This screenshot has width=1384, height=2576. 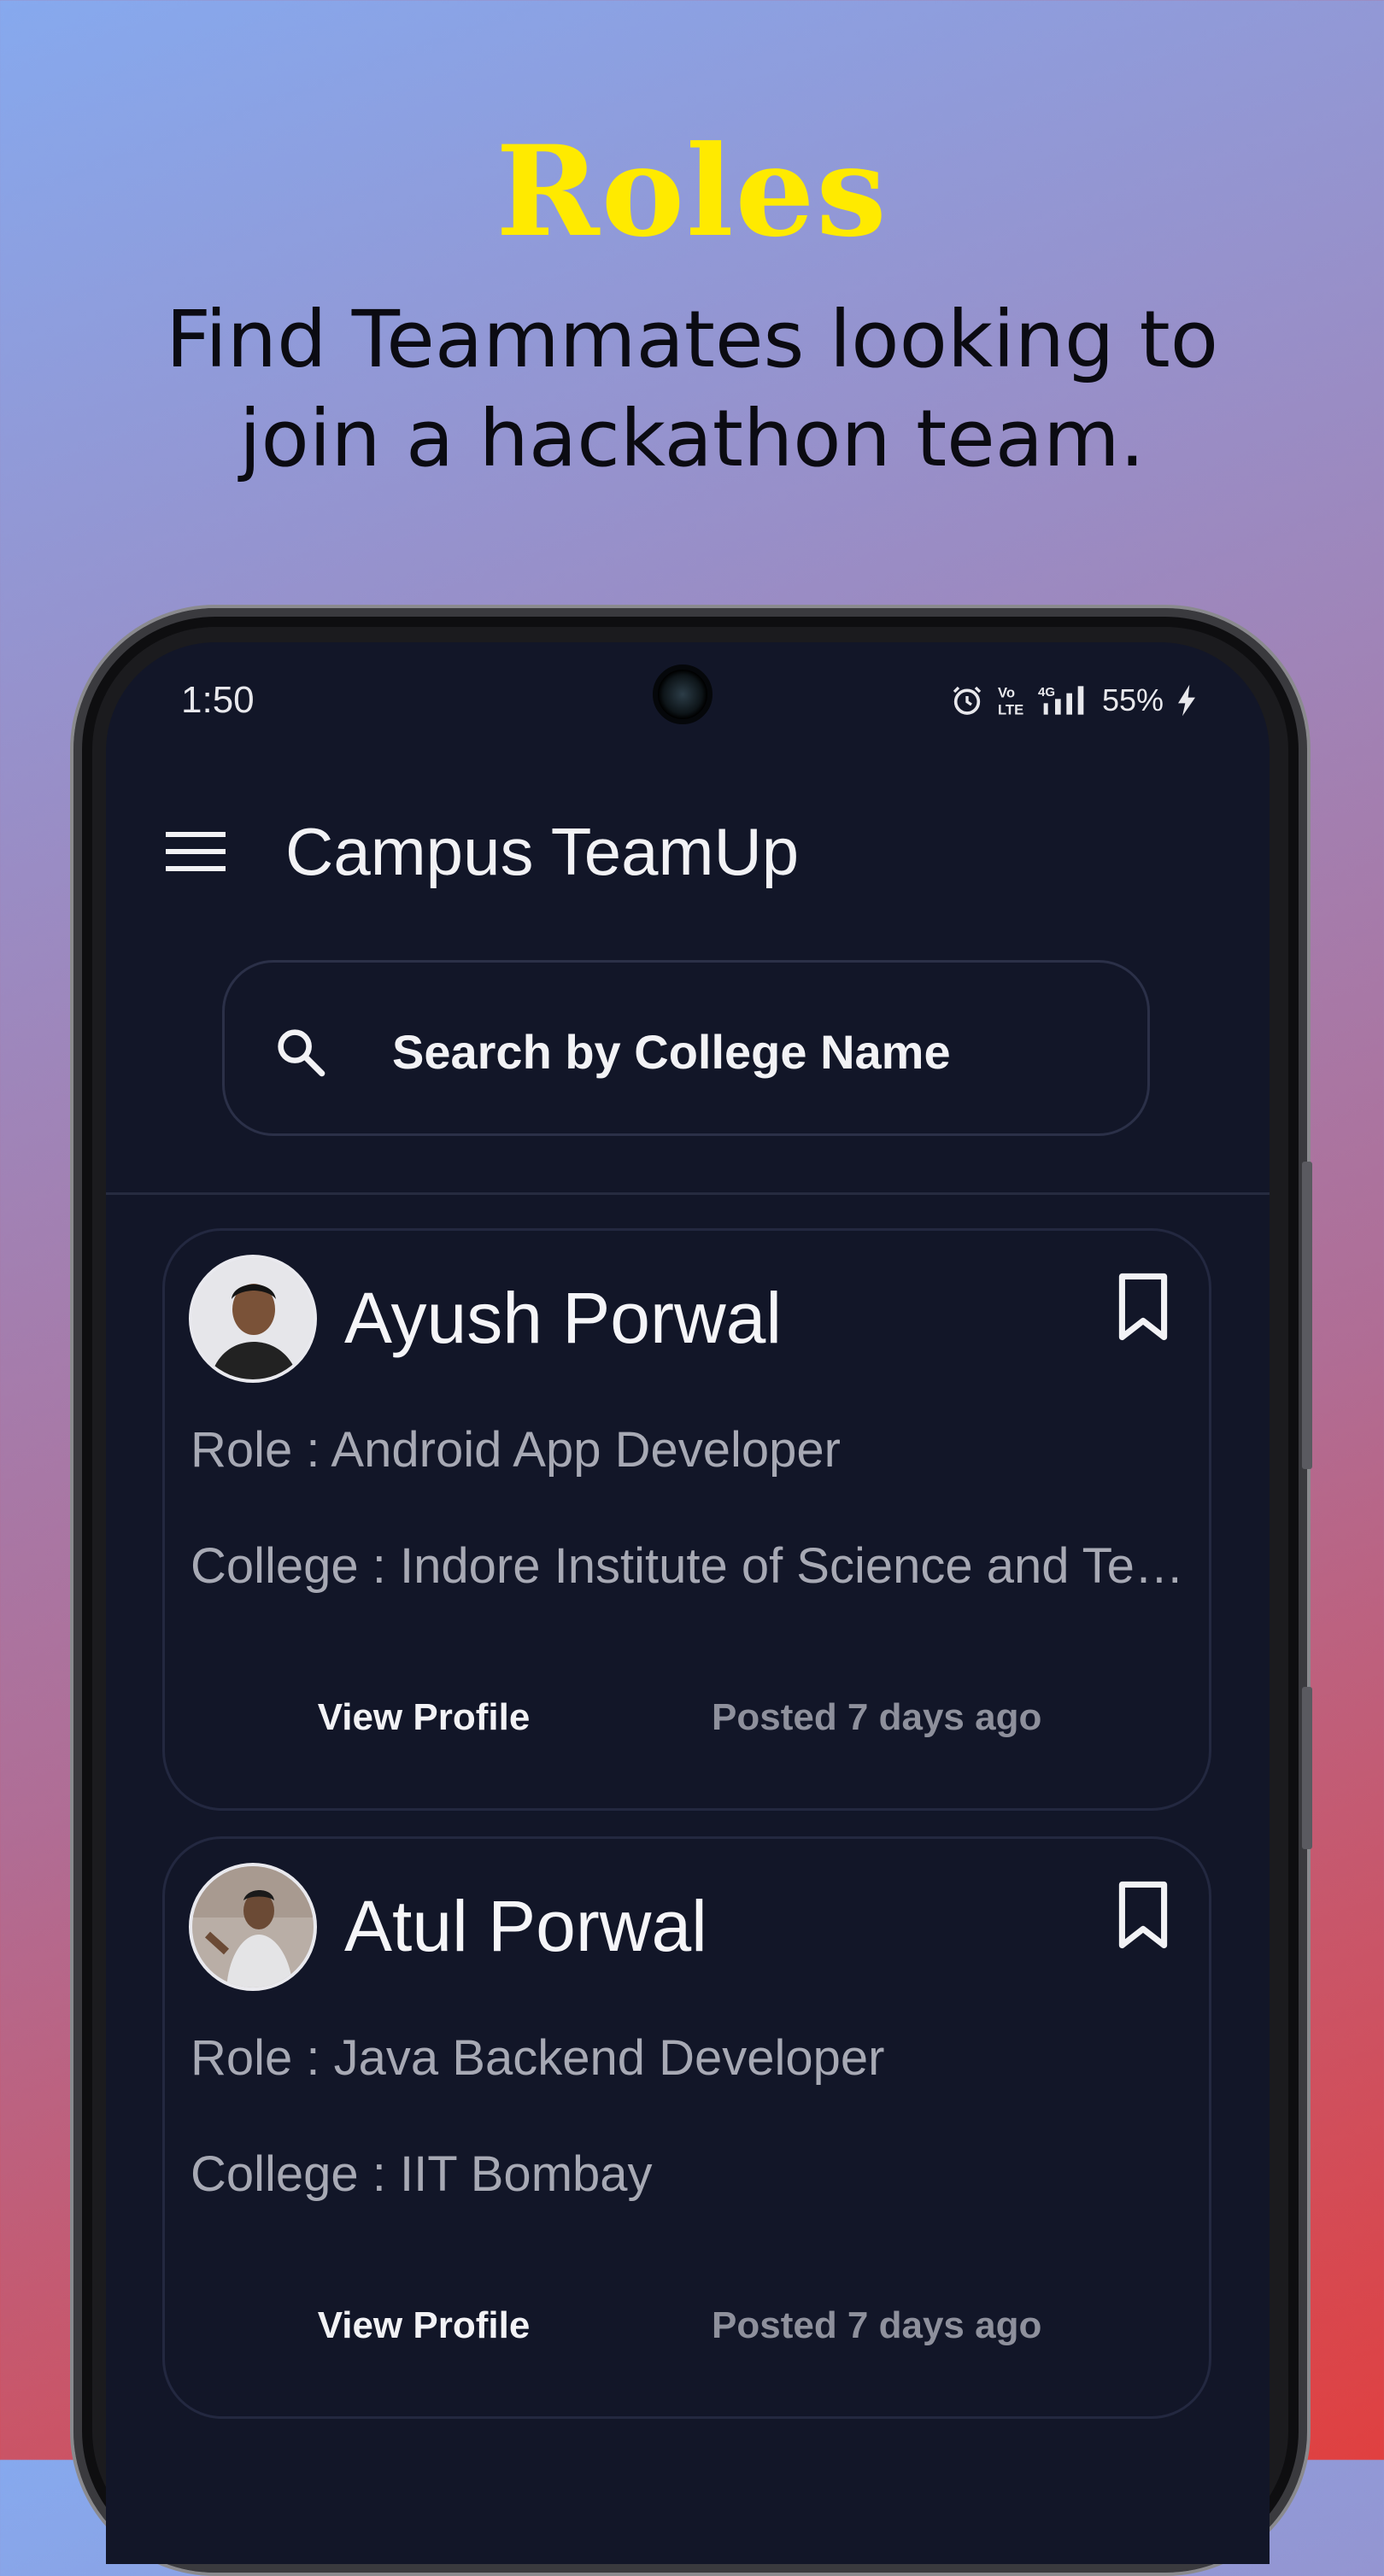 I want to click on alarm-icon, so click(x=967, y=700).